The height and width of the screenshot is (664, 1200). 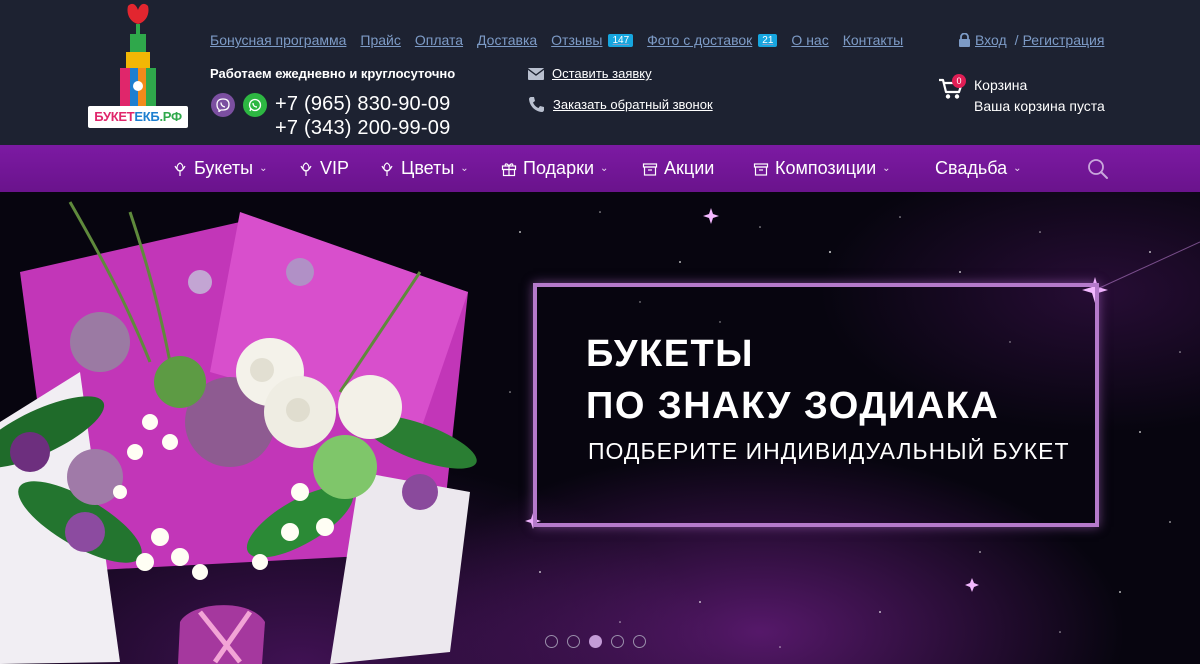 I want to click on slider-dot-active, so click(x=595, y=641).